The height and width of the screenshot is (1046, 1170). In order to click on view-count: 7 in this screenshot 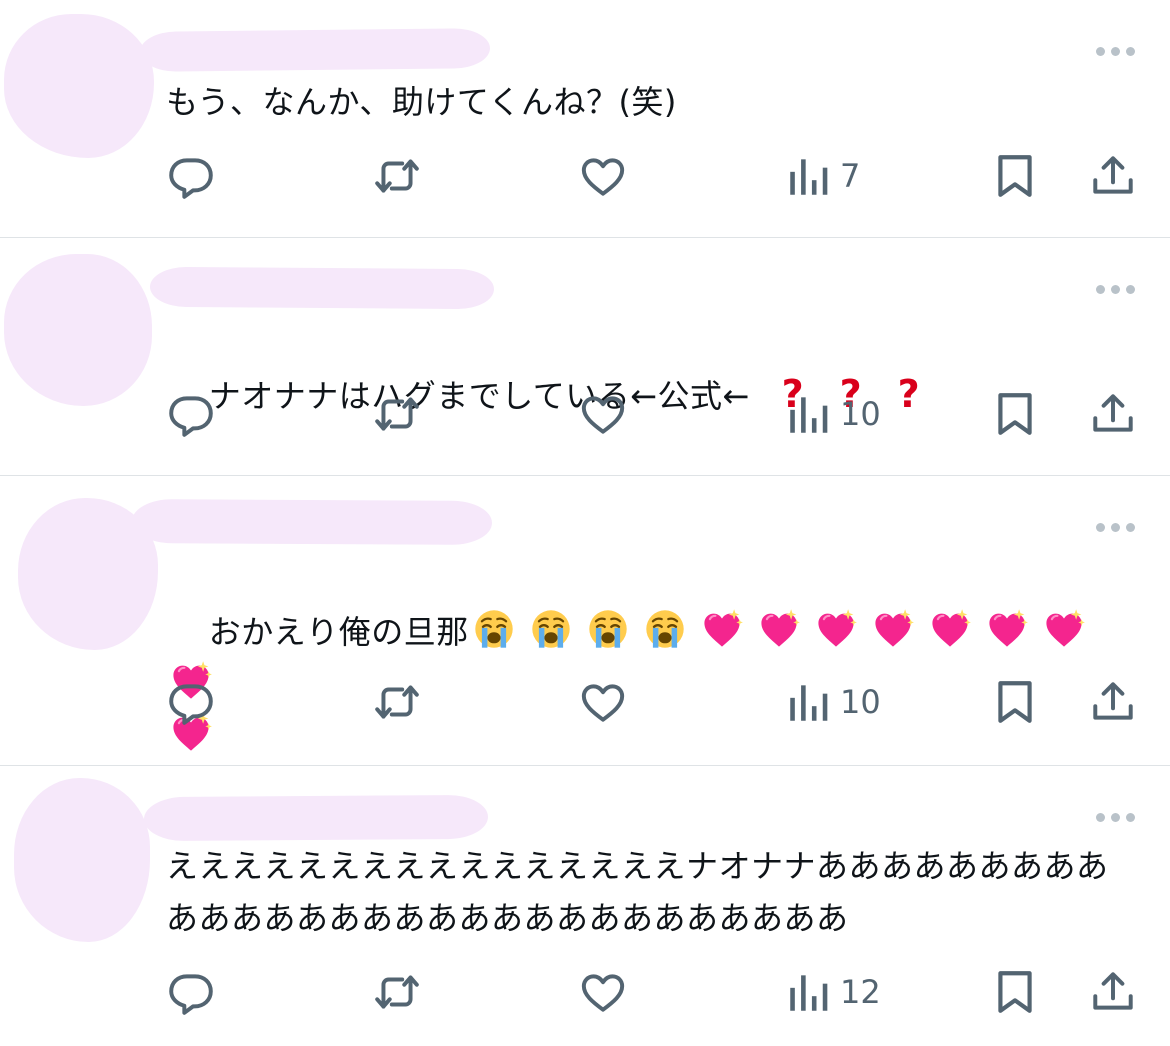, I will do `click(850, 176)`.